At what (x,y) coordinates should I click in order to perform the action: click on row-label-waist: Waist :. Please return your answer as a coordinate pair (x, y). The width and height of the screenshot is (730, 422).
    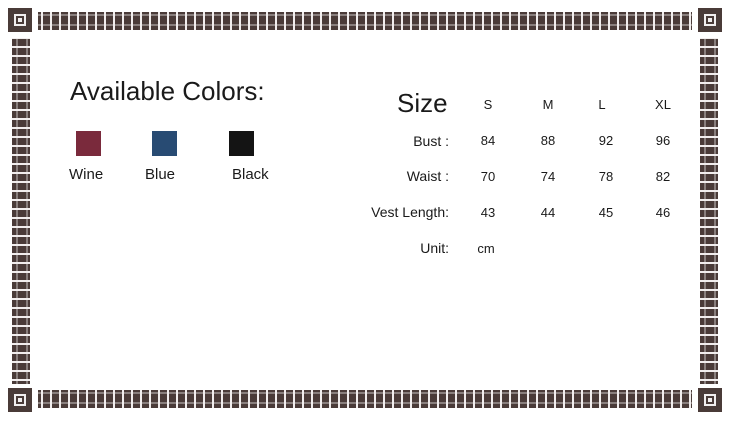
    Looking at the image, I should click on (427, 176).